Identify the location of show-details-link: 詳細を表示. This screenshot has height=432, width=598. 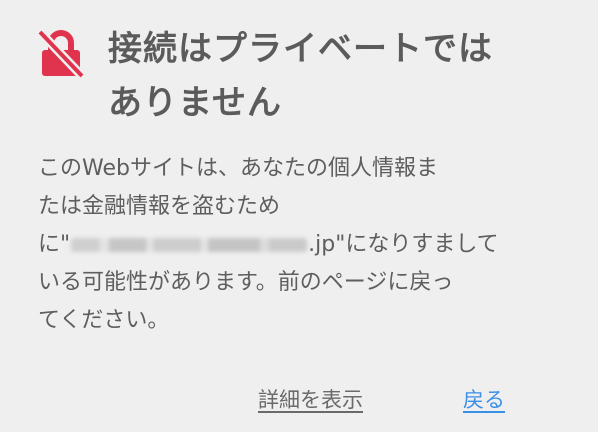
(310, 399).